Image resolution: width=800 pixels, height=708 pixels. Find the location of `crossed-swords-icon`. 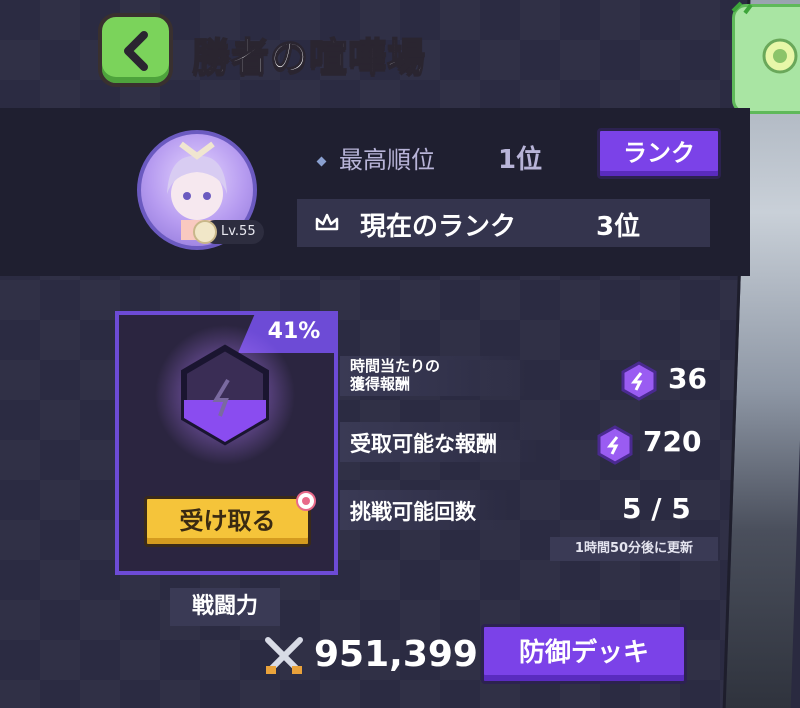

crossed-swords-icon is located at coordinates (284, 655).